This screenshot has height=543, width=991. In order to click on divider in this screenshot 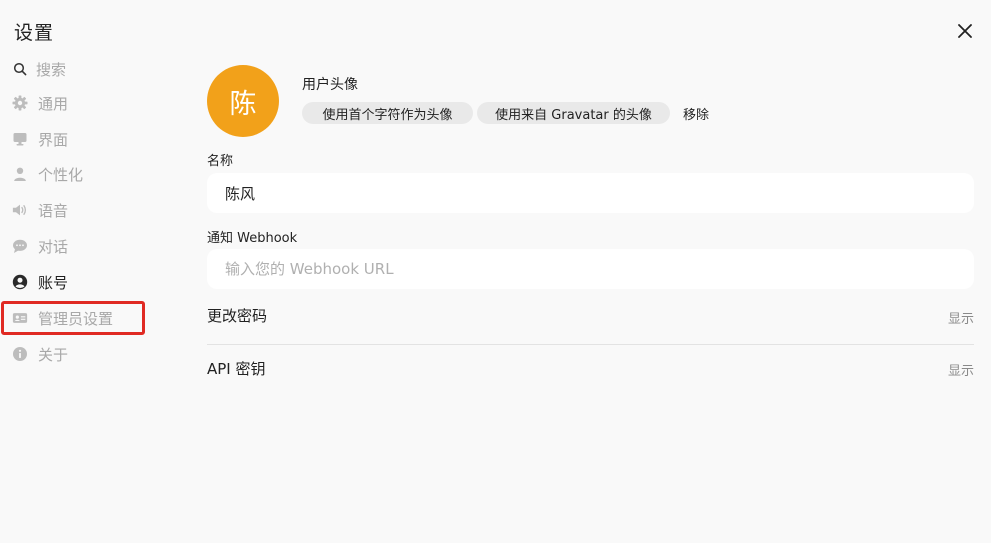, I will do `click(590, 344)`.